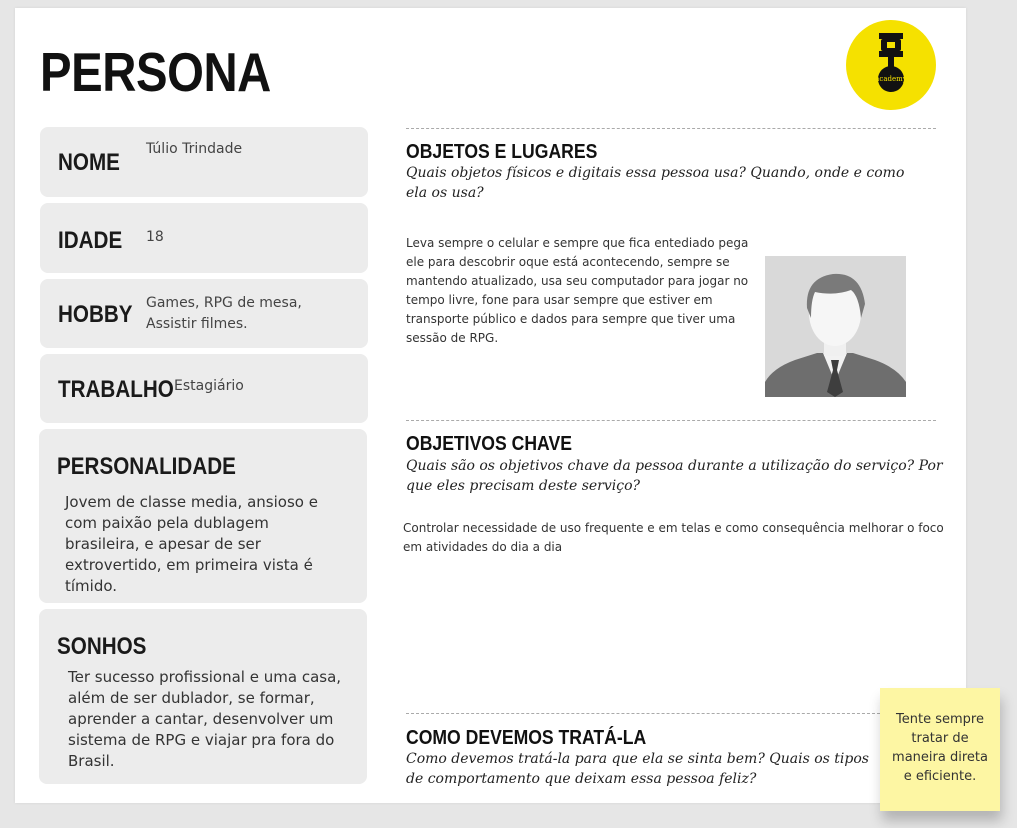  I want to click on personality-label: PERSONALIDADE, so click(146, 466).